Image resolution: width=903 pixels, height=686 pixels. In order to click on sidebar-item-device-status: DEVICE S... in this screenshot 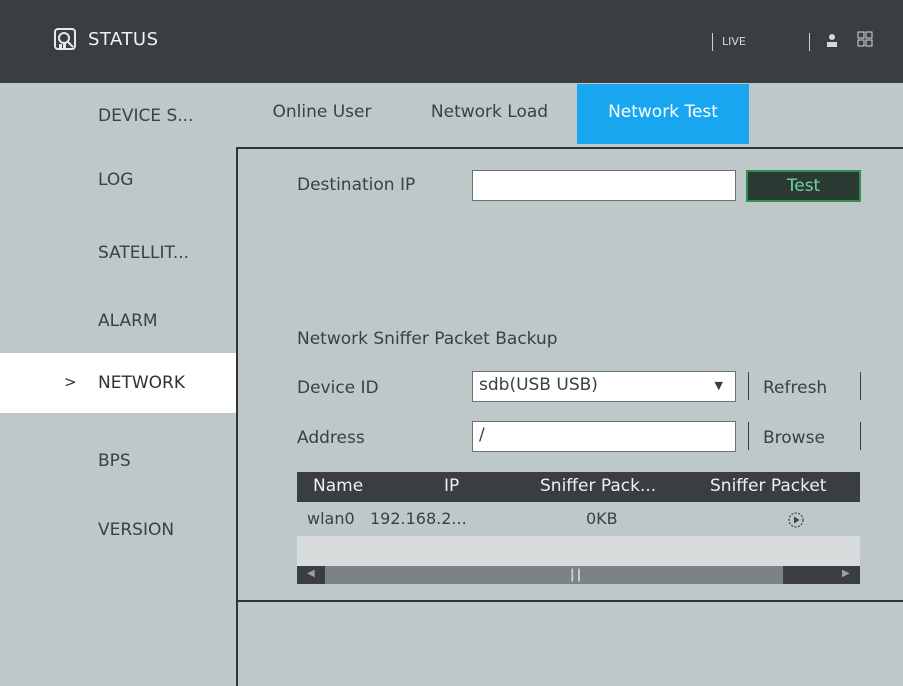, I will do `click(118, 116)`.